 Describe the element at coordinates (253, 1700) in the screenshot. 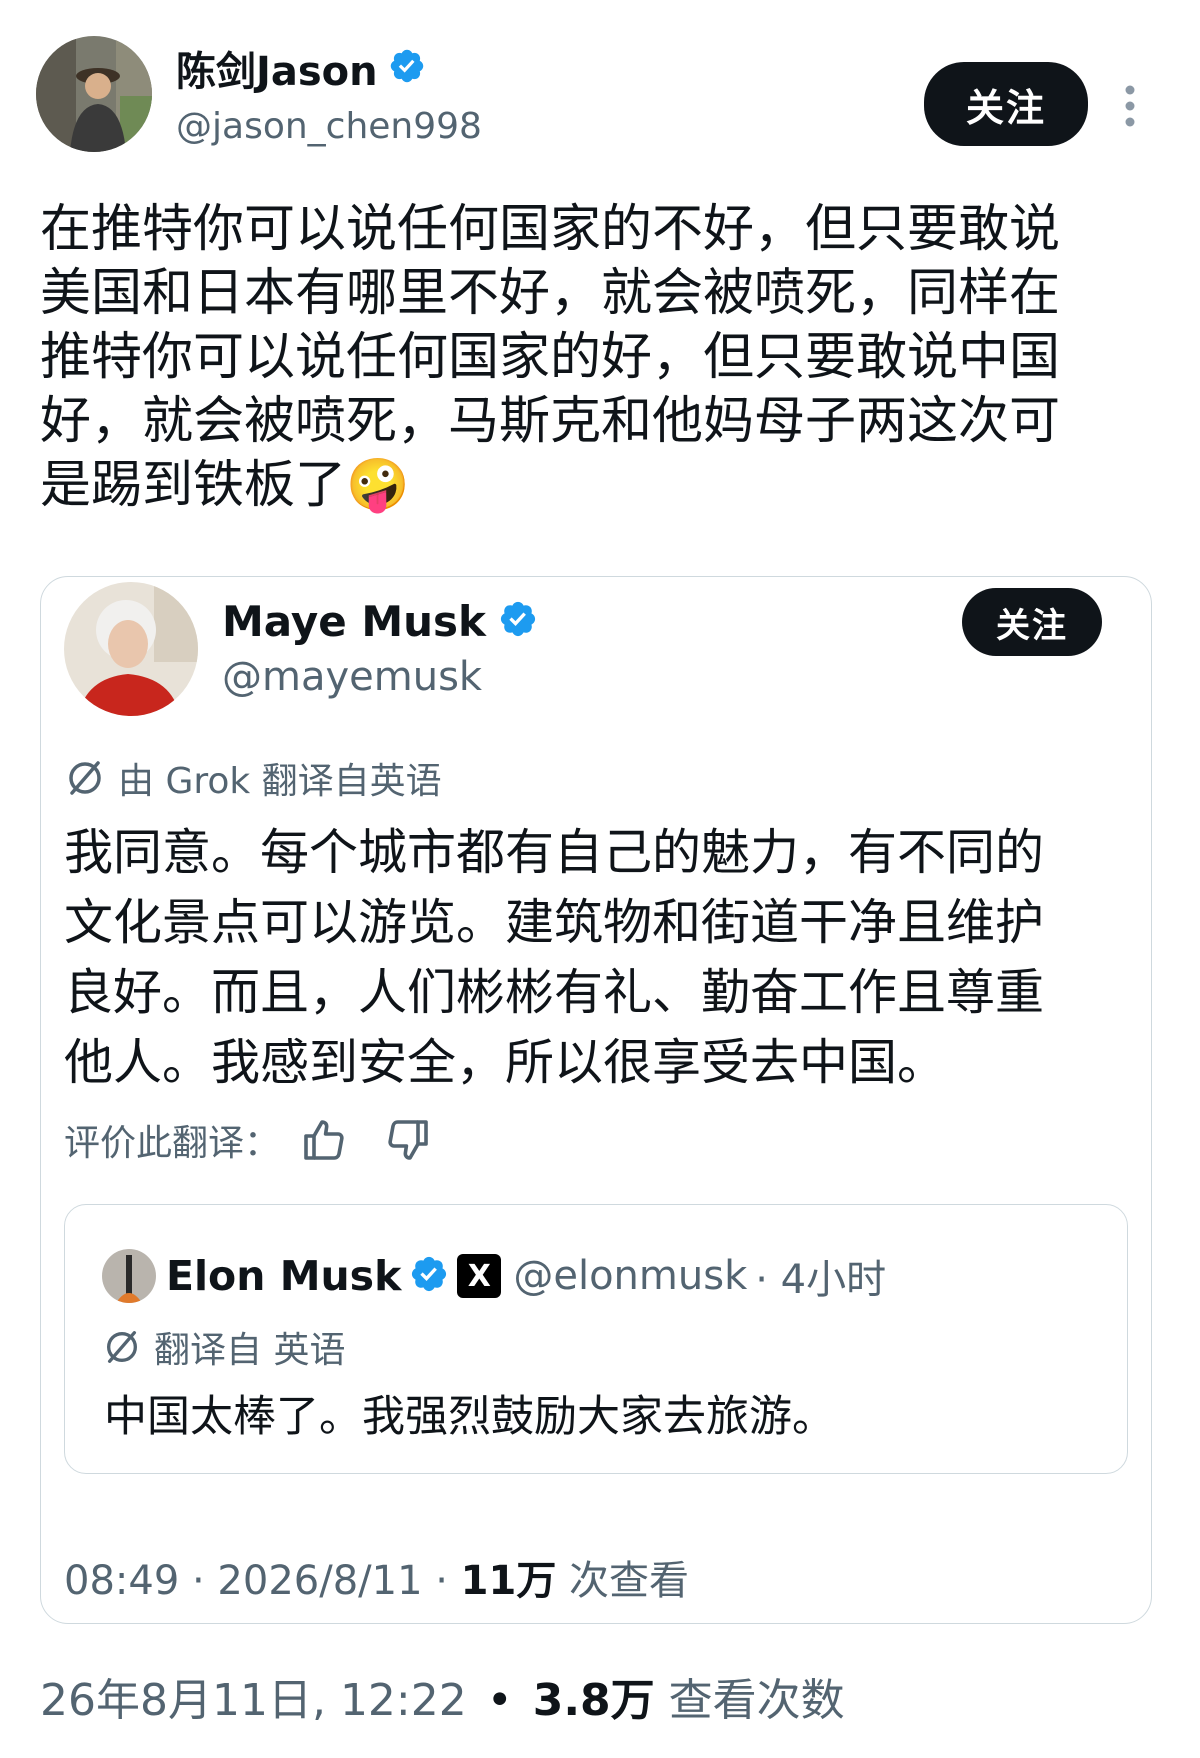

I see `post-timestamp: 26年8月11日, 12:22` at that location.